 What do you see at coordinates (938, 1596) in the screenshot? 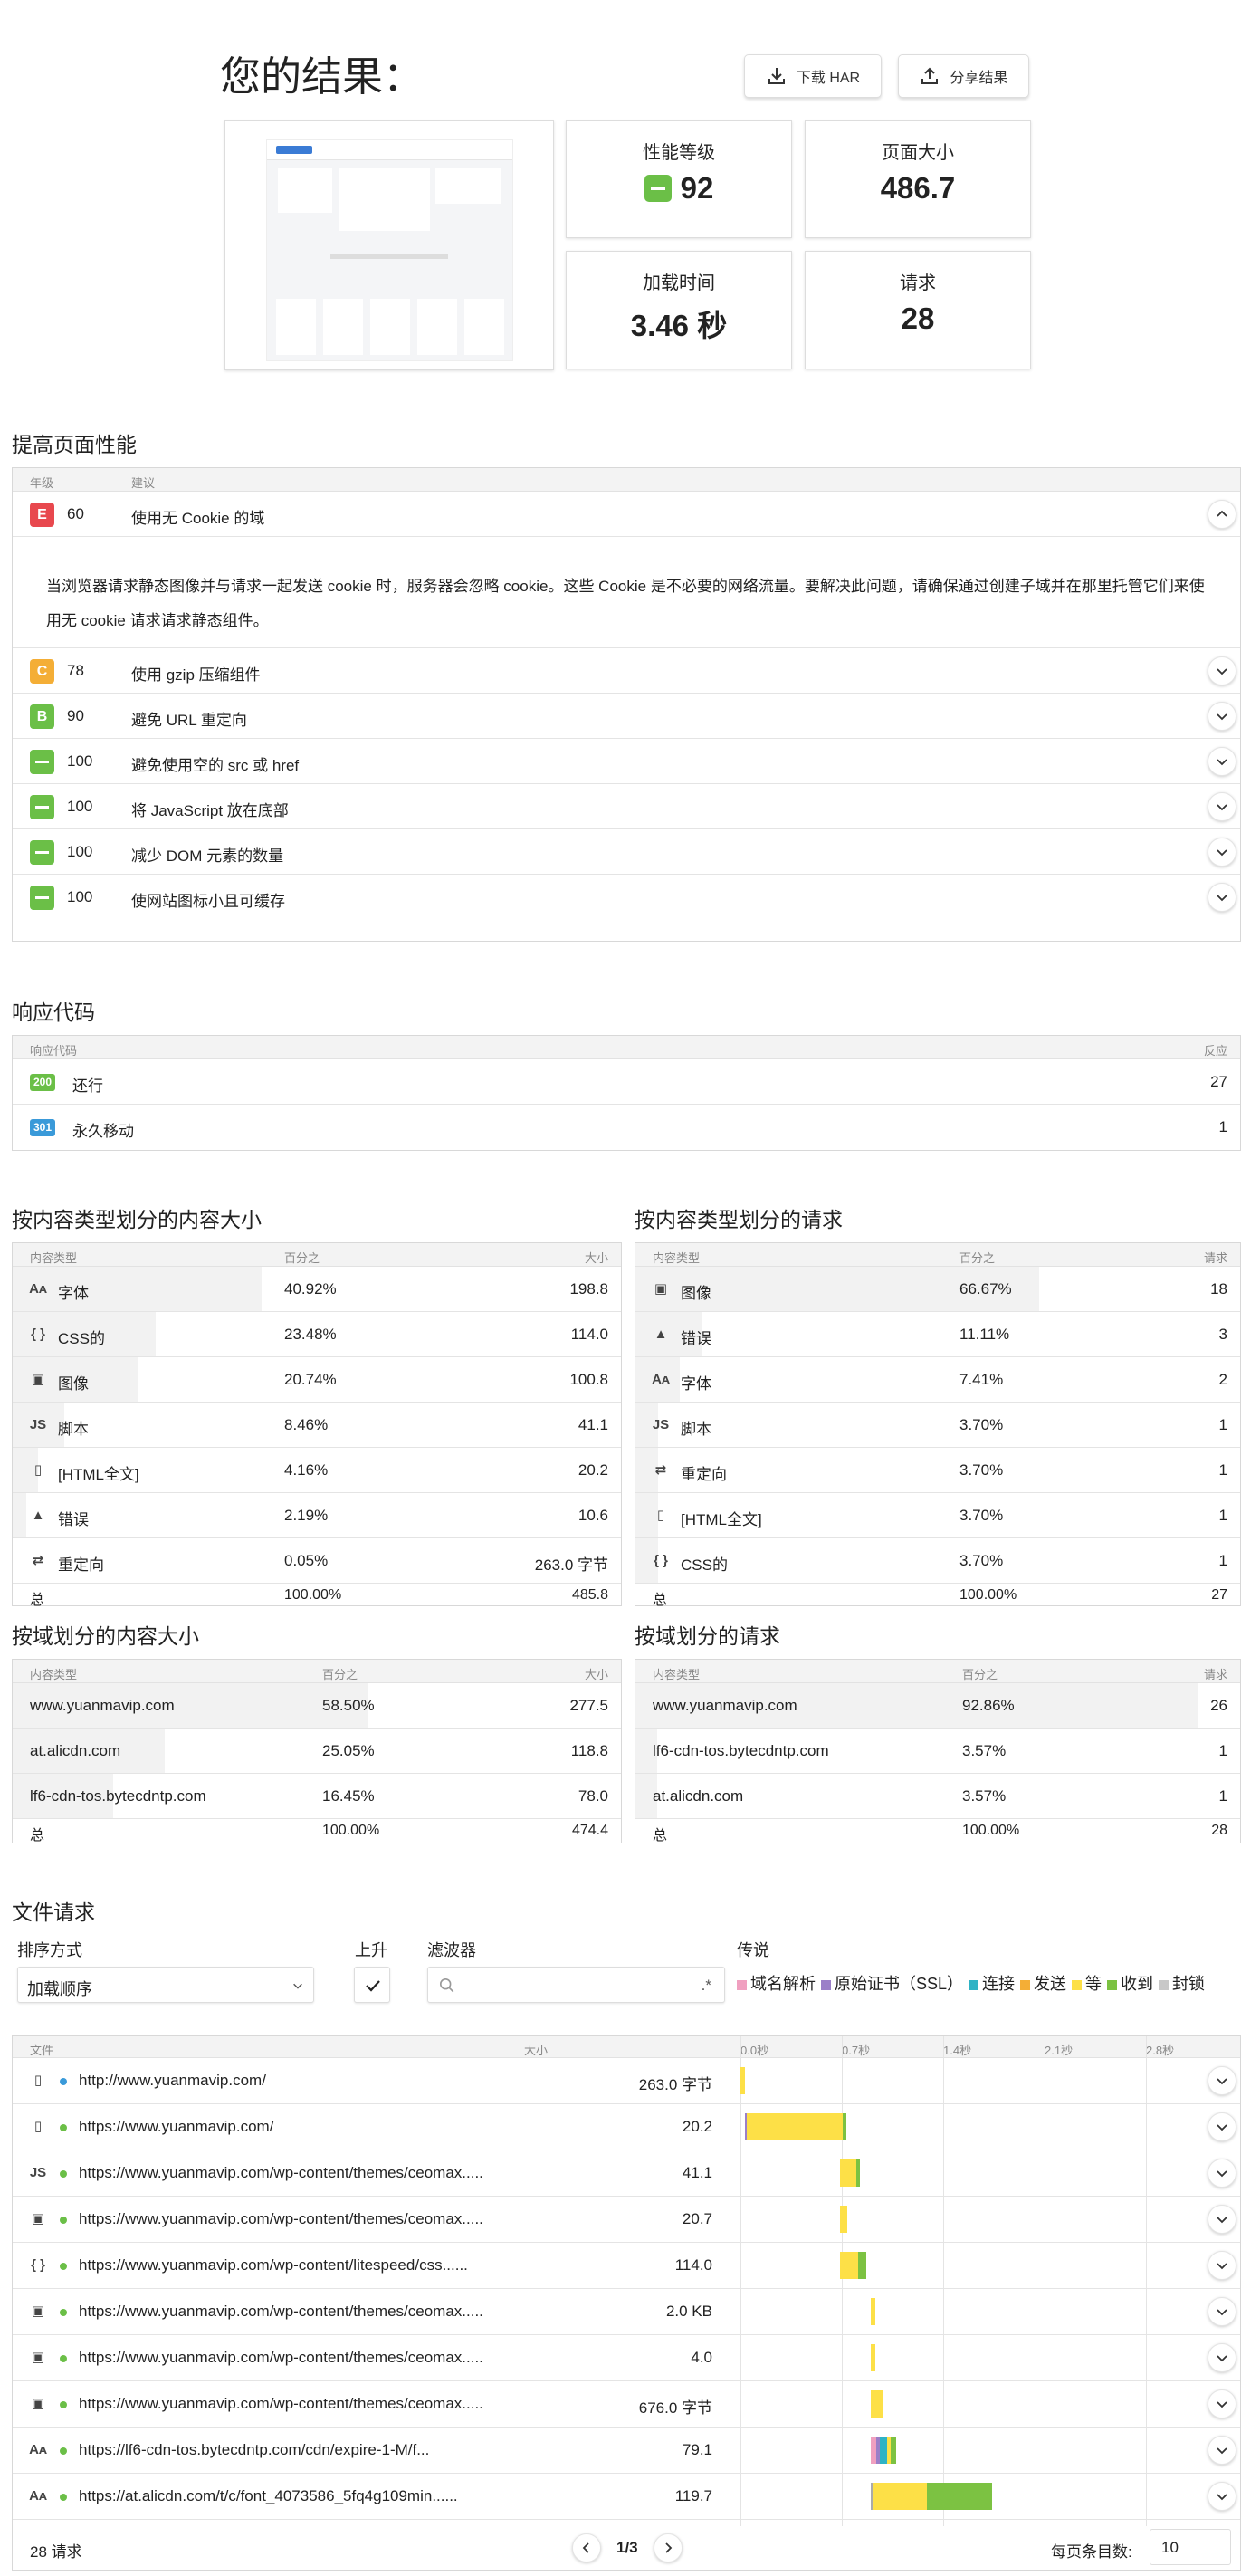
I see `total-row: 总 100.00% 27` at bounding box center [938, 1596].